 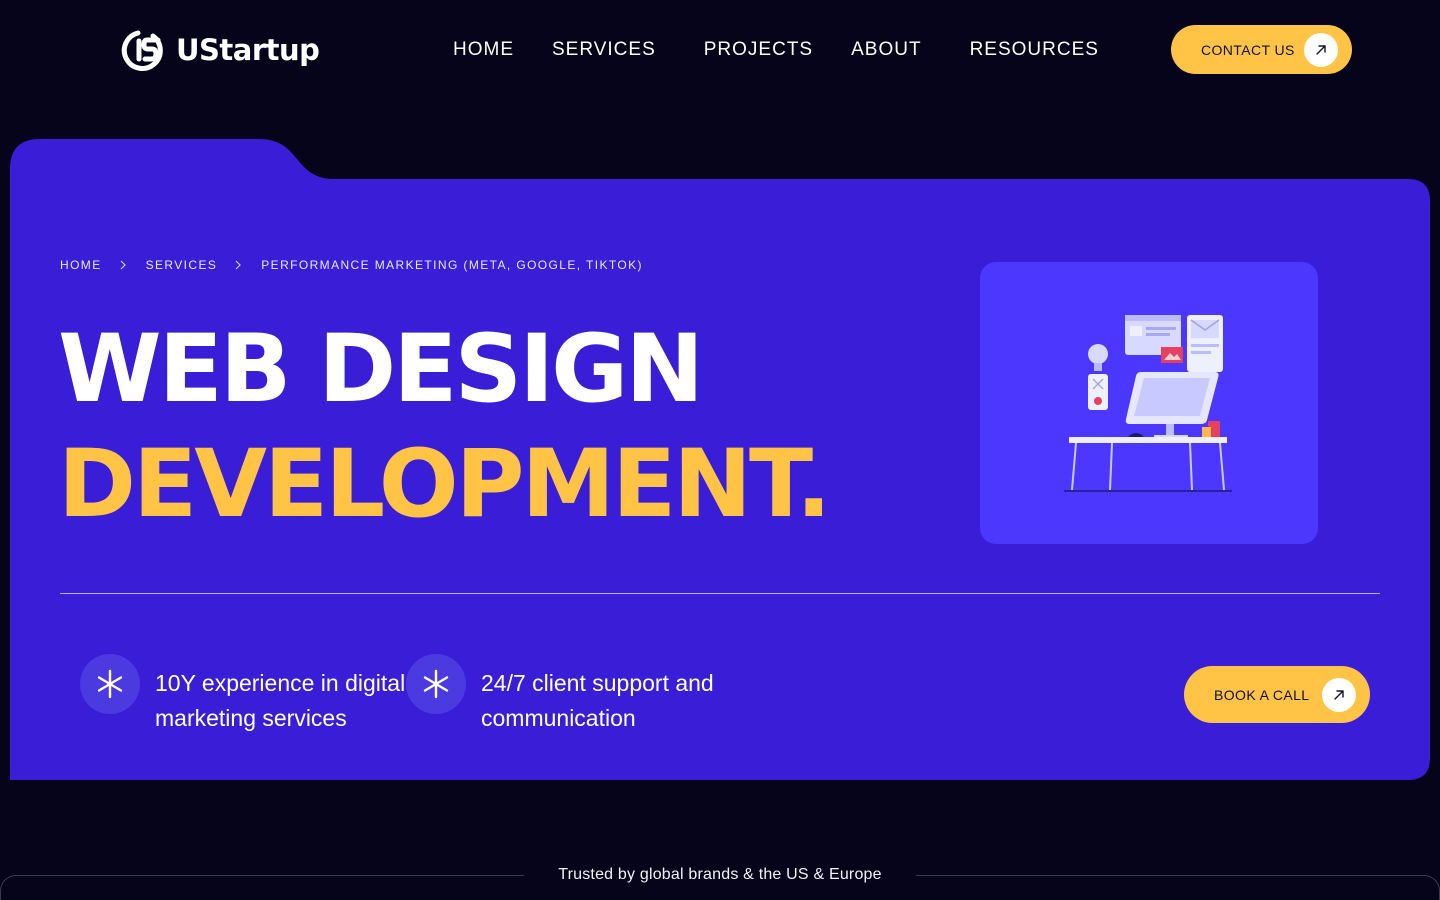 I want to click on nav-resources: RESOURCES, so click(x=1034, y=50).